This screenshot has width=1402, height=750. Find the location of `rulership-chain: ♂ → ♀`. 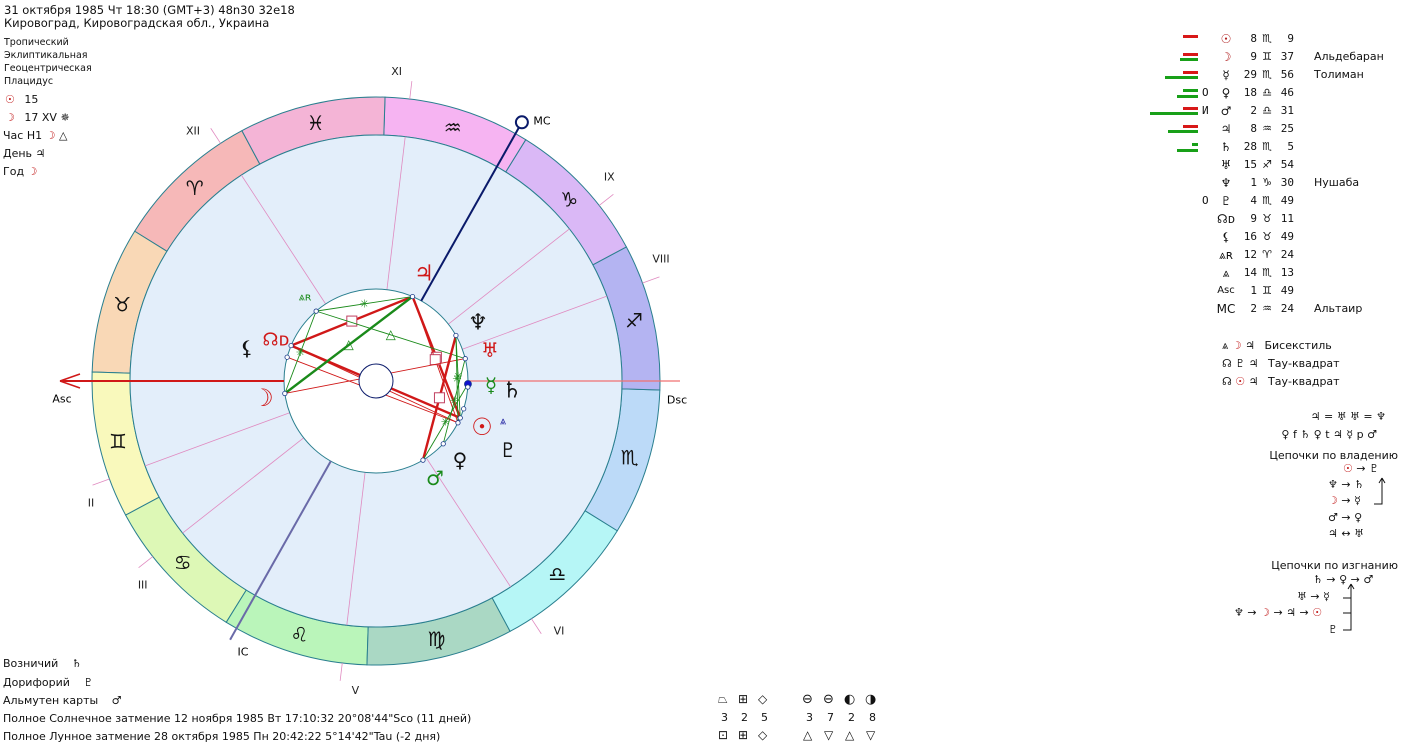

rulership-chain: ♂ → ♀ is located at coordinates (1345, 517).